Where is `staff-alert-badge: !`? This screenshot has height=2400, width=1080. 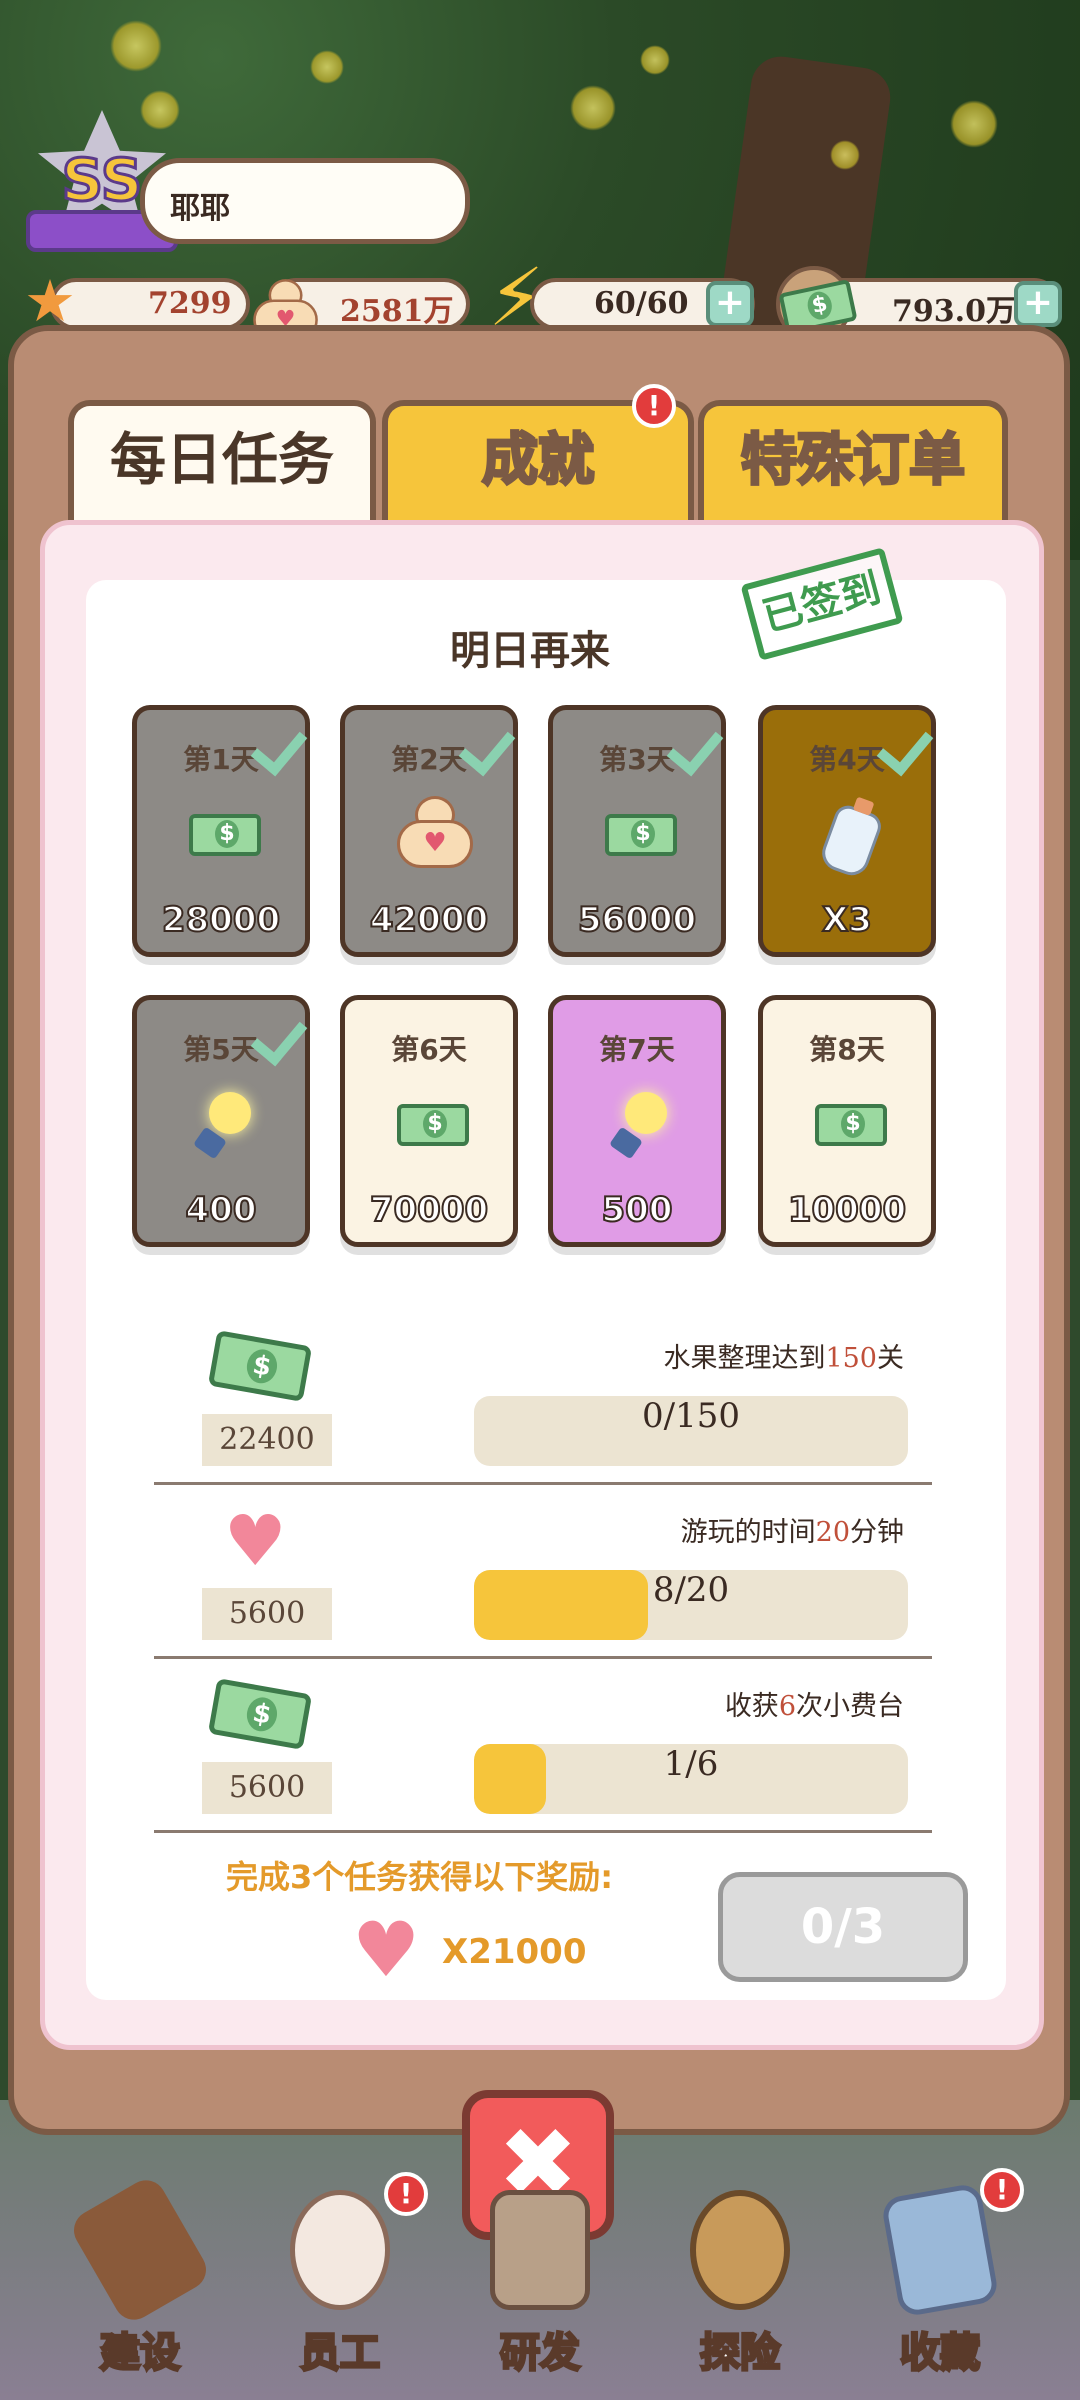
staff-alert-badge: ! is located at coordinates (406, 2194).